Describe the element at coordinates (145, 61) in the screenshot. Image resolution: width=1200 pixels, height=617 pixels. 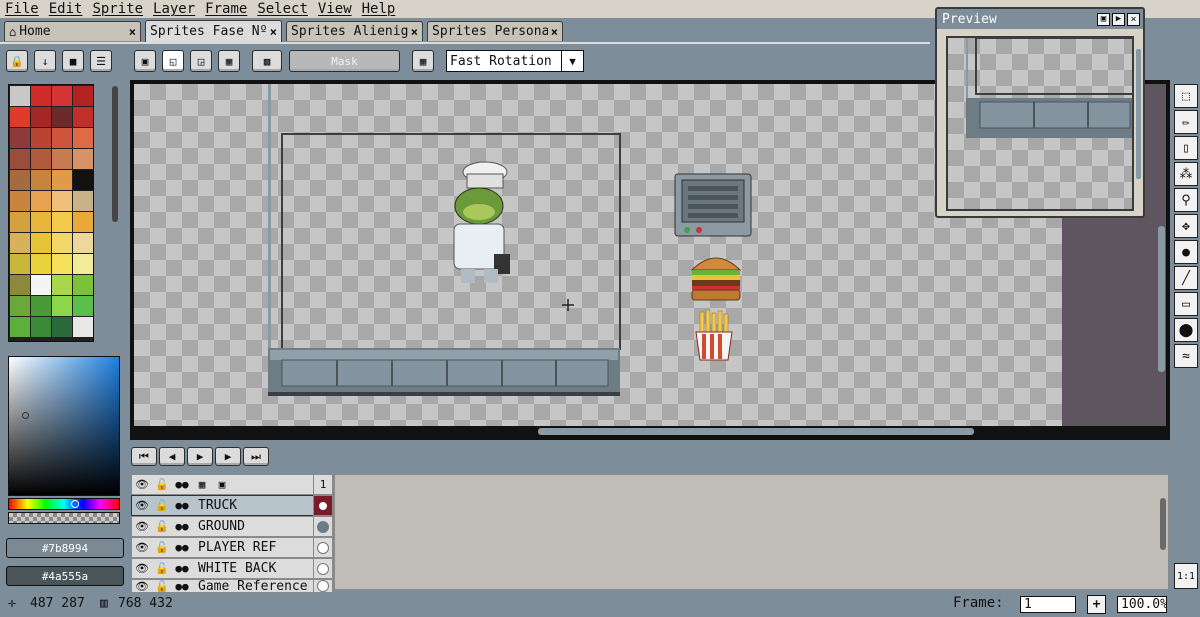
I see `selection-replace-button: ▣` at that location.